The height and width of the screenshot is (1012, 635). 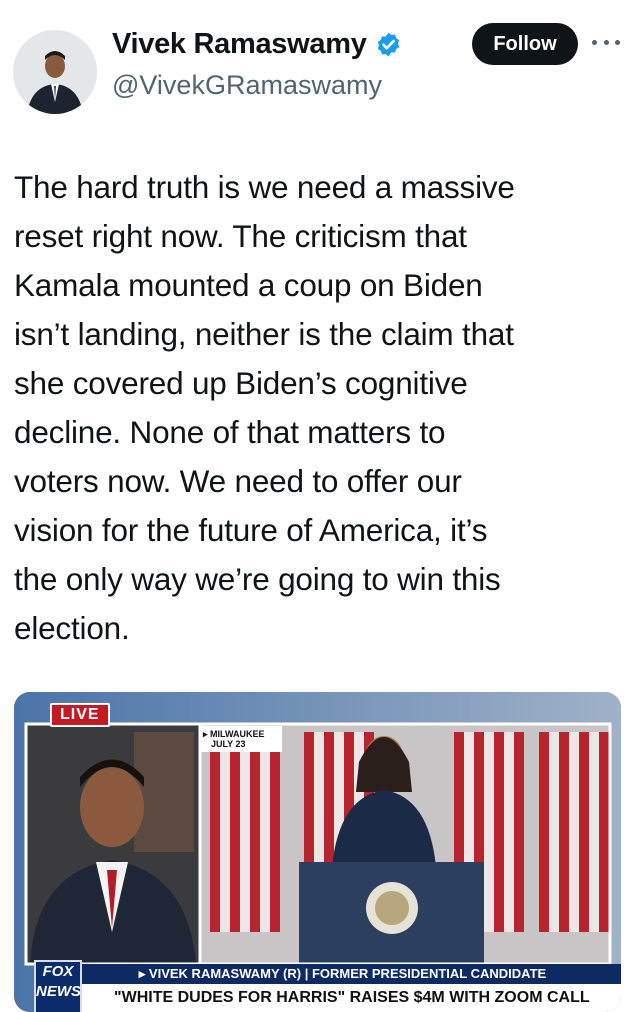 What do you see at coordinates (525, 44) in the screenshot?
I see `follow-button: Follow` at bounding box center [525, 44].